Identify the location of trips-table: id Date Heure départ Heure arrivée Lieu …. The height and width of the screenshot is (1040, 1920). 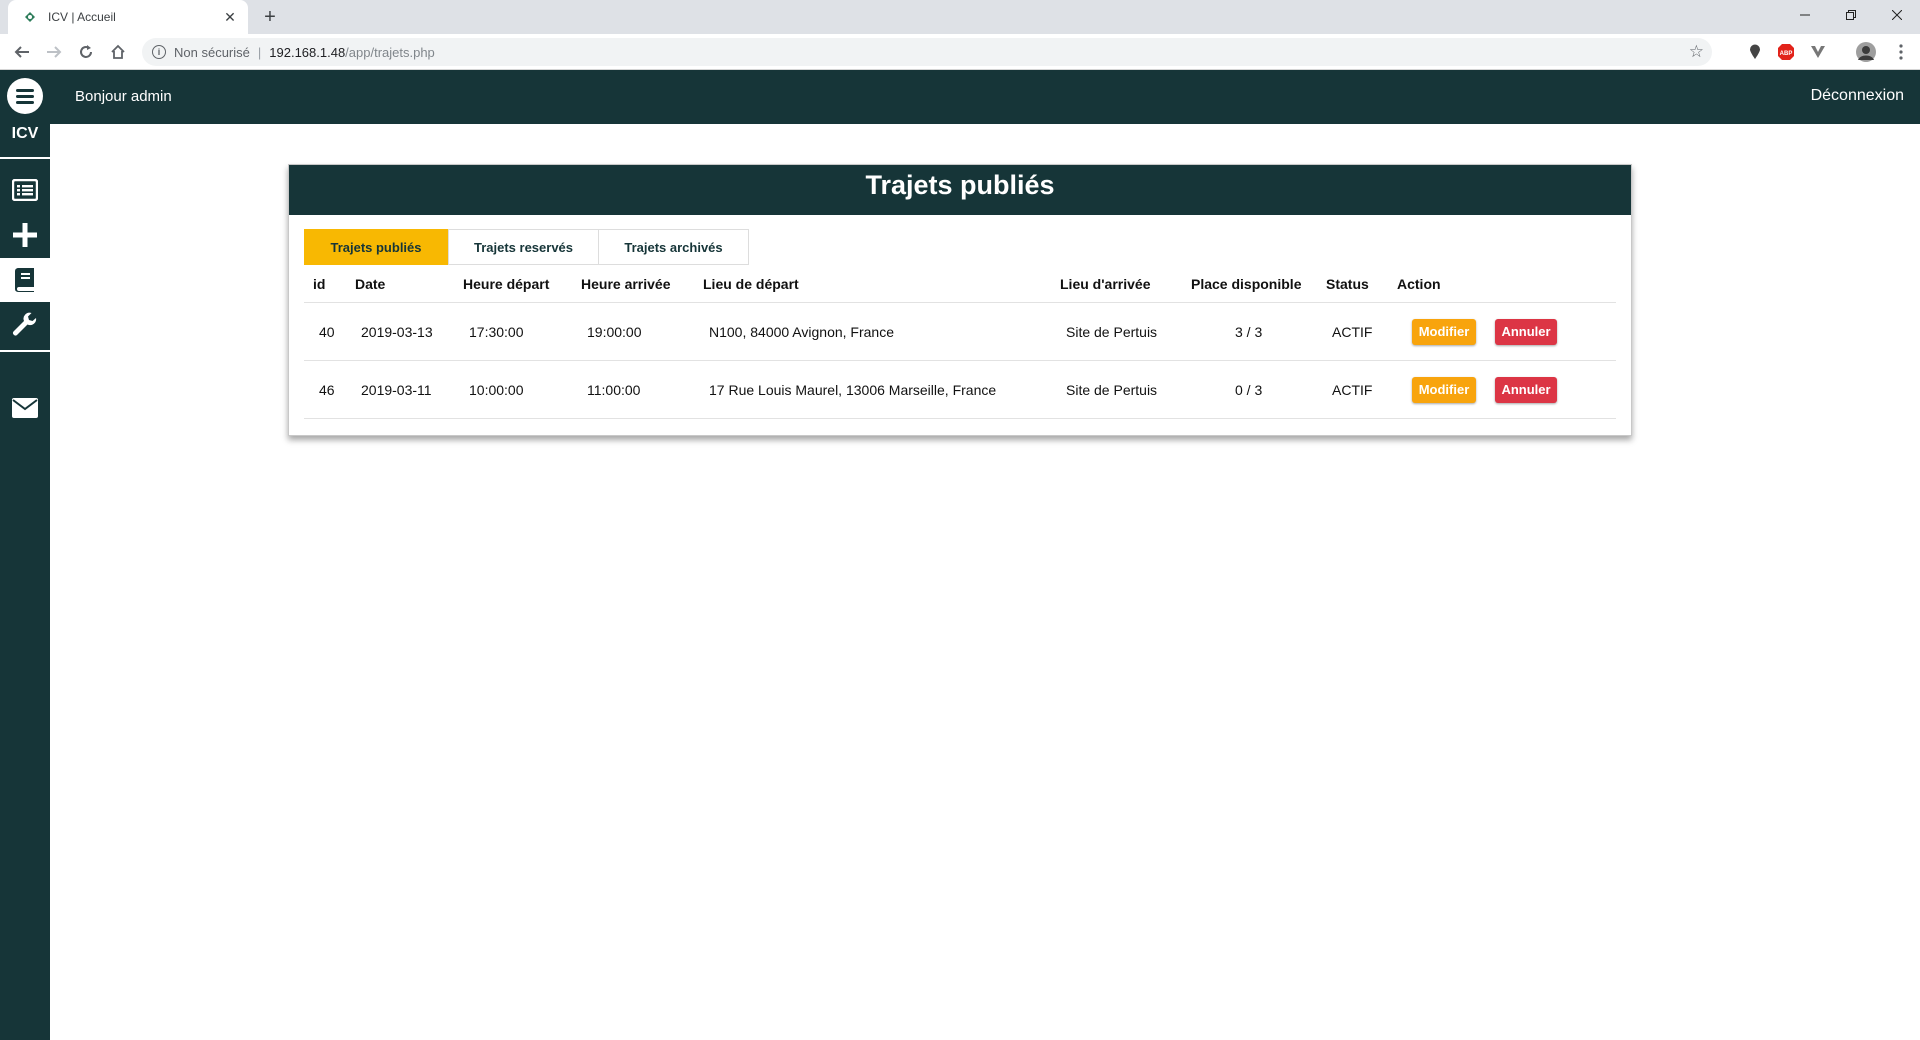
(960, 342).